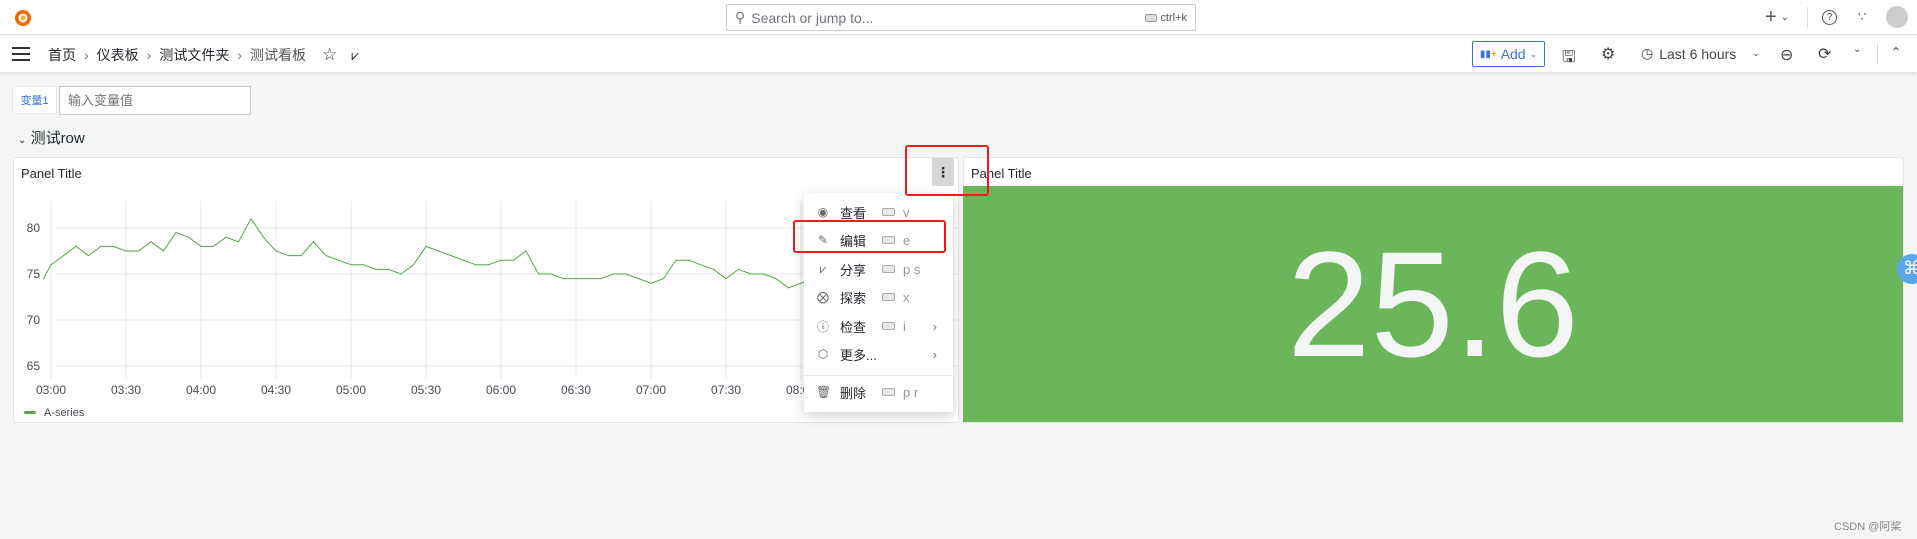 Image resolution: width=1917 pixels, height=539 pixels. I want to click on plus-icon: +, so click(1771, 17).